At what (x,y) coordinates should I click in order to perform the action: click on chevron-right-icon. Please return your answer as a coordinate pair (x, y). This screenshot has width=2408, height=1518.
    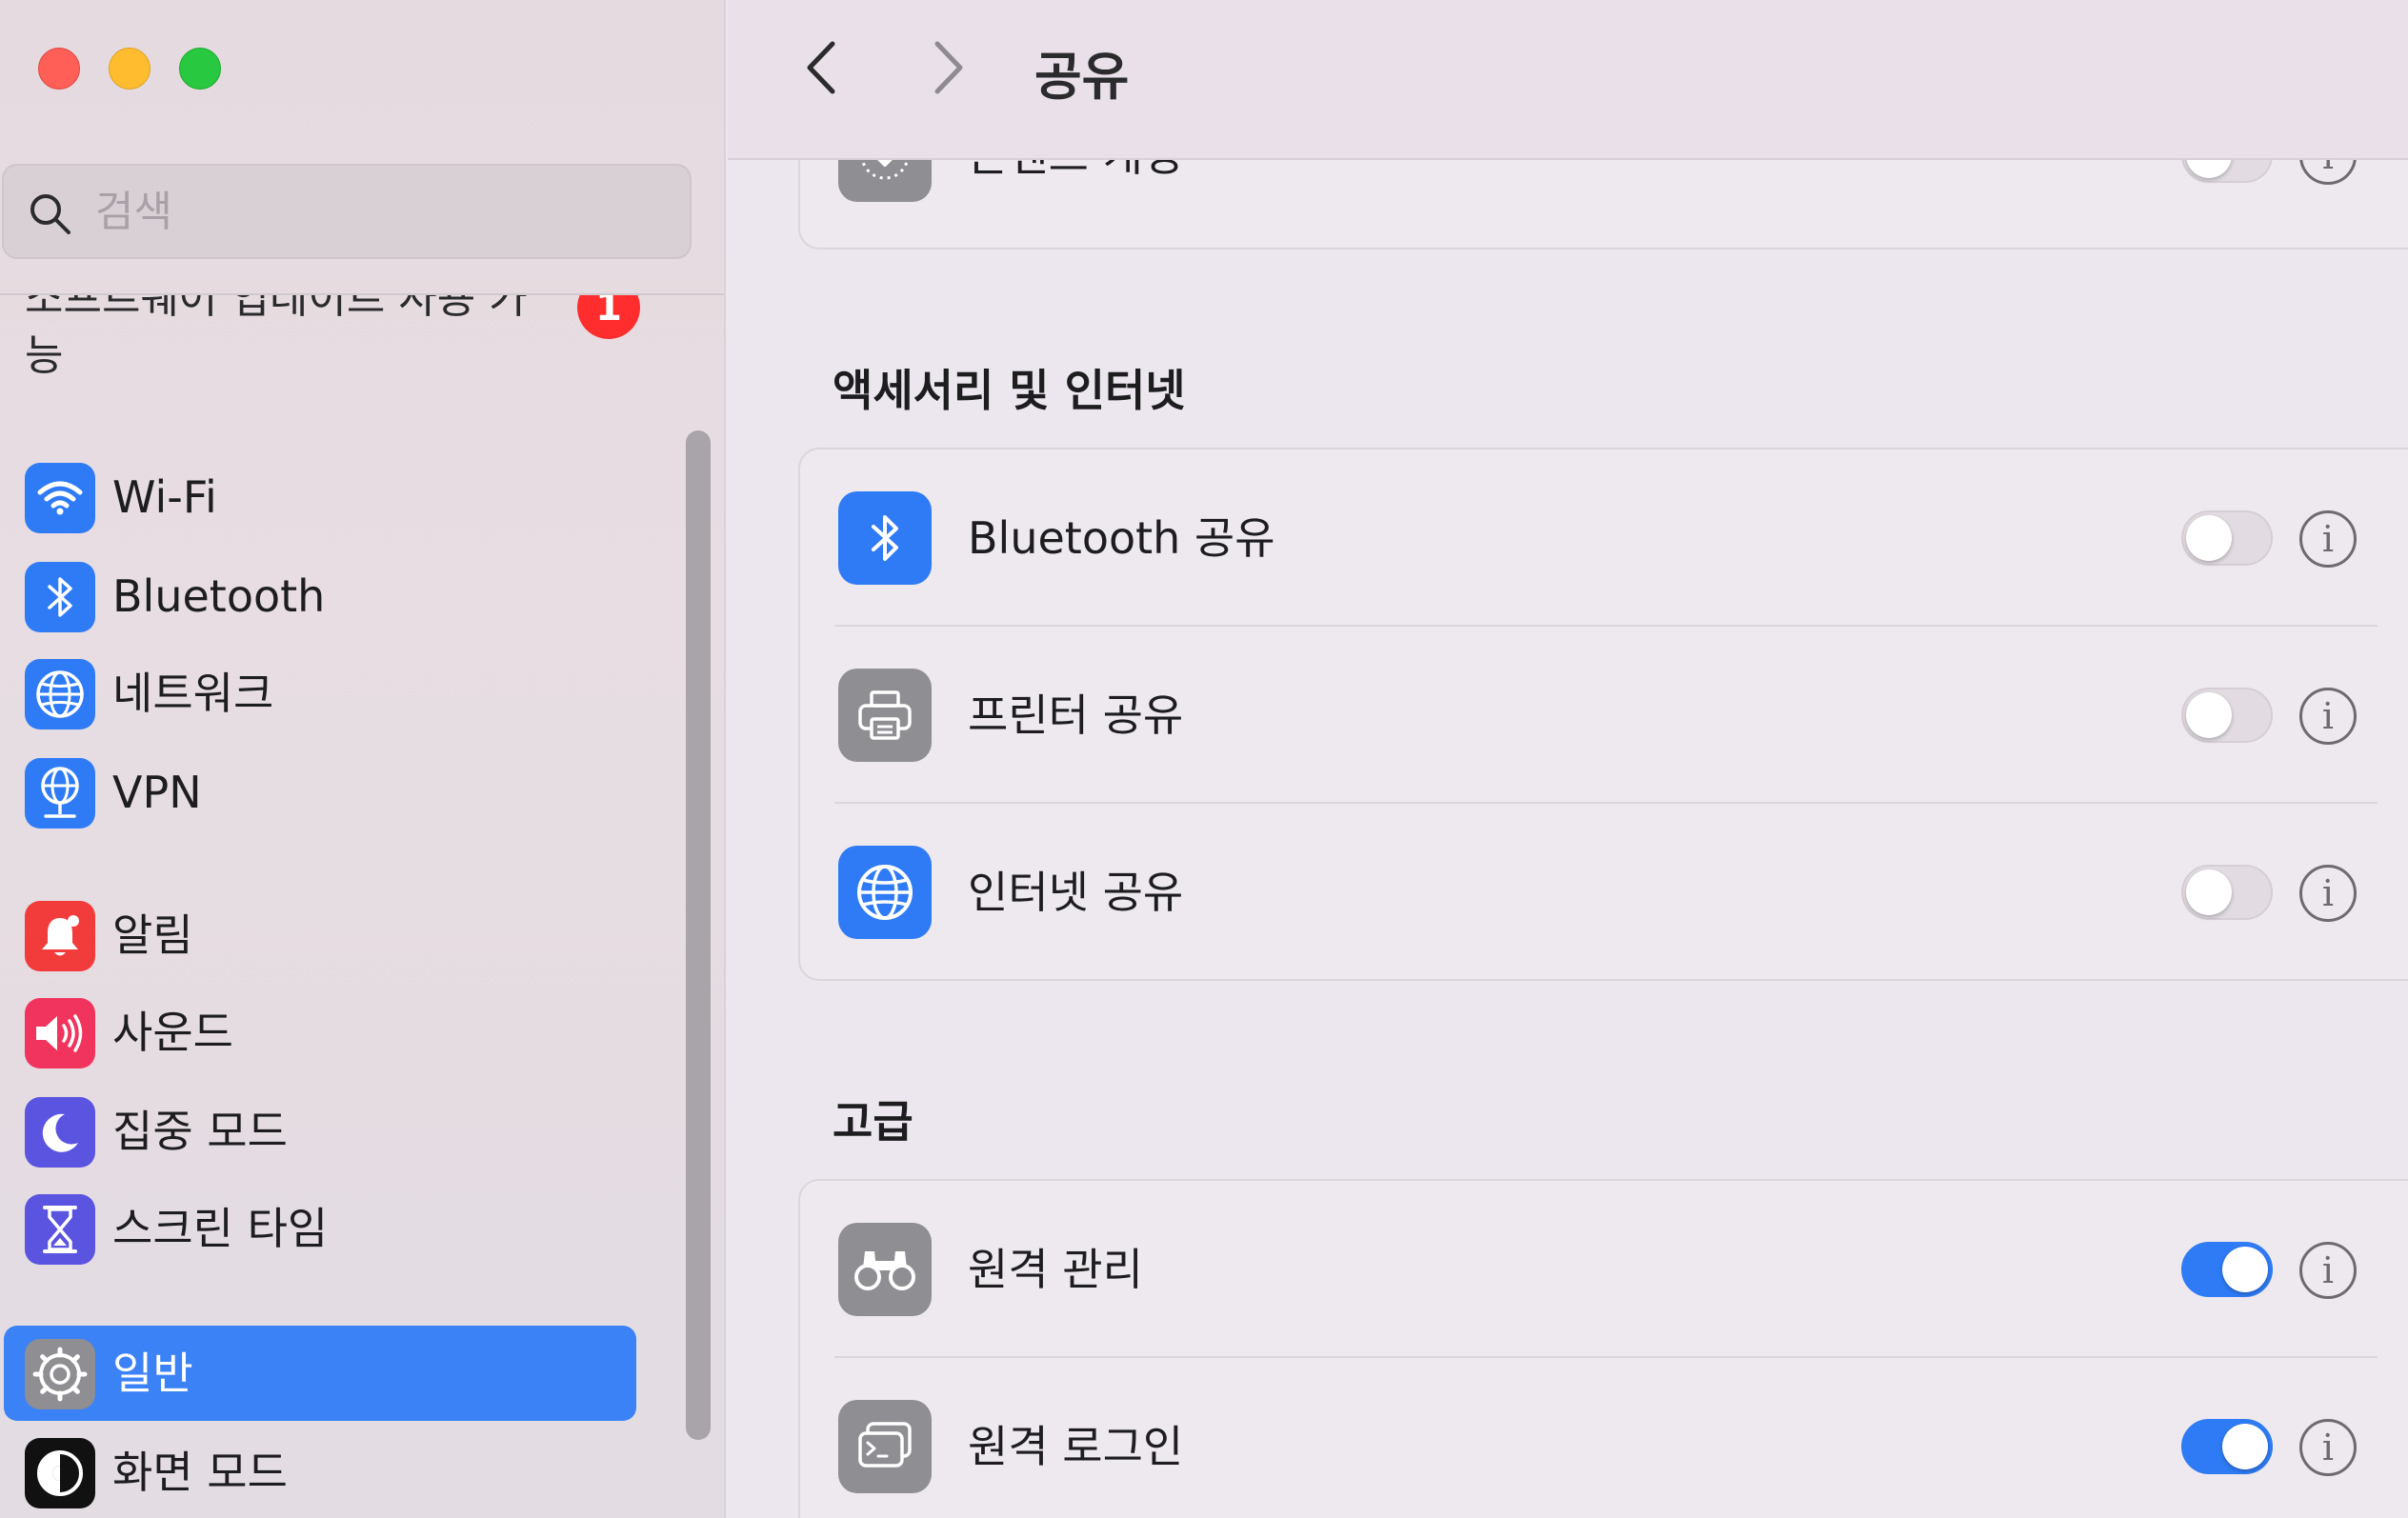
    Looking at the image, I should click on (948, 68).